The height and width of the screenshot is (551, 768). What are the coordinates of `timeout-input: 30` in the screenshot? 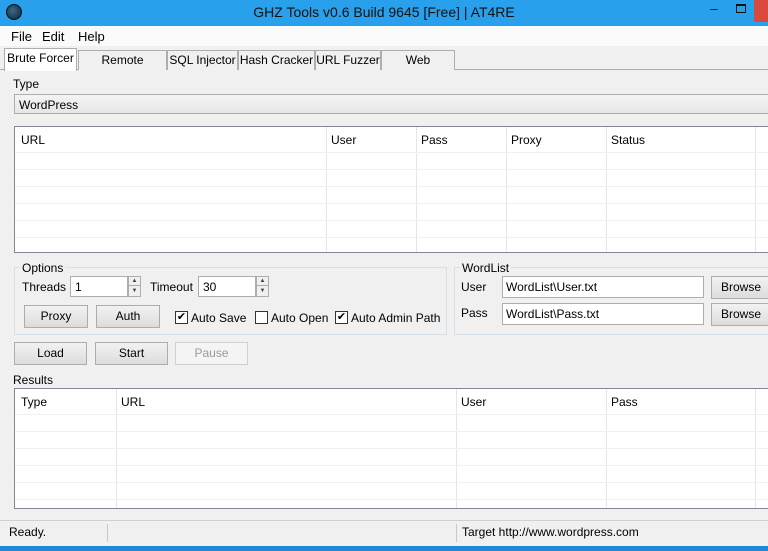 It's located at (227, 286).